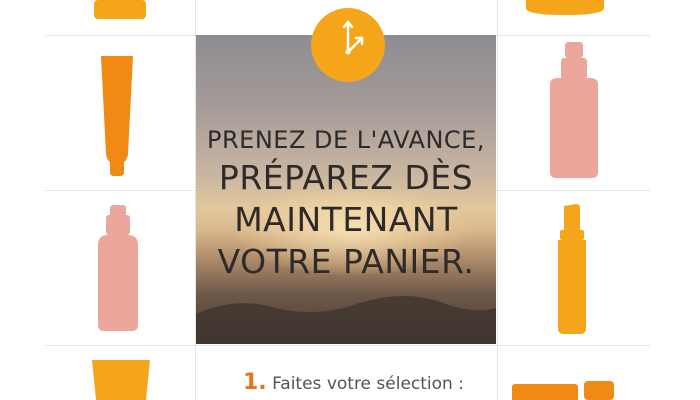 The image size is (700, 400). Describe the element at coordinates (346, 261) in the screenshot. I see `hero-line-4: VOTRE PANIER.` at that location.